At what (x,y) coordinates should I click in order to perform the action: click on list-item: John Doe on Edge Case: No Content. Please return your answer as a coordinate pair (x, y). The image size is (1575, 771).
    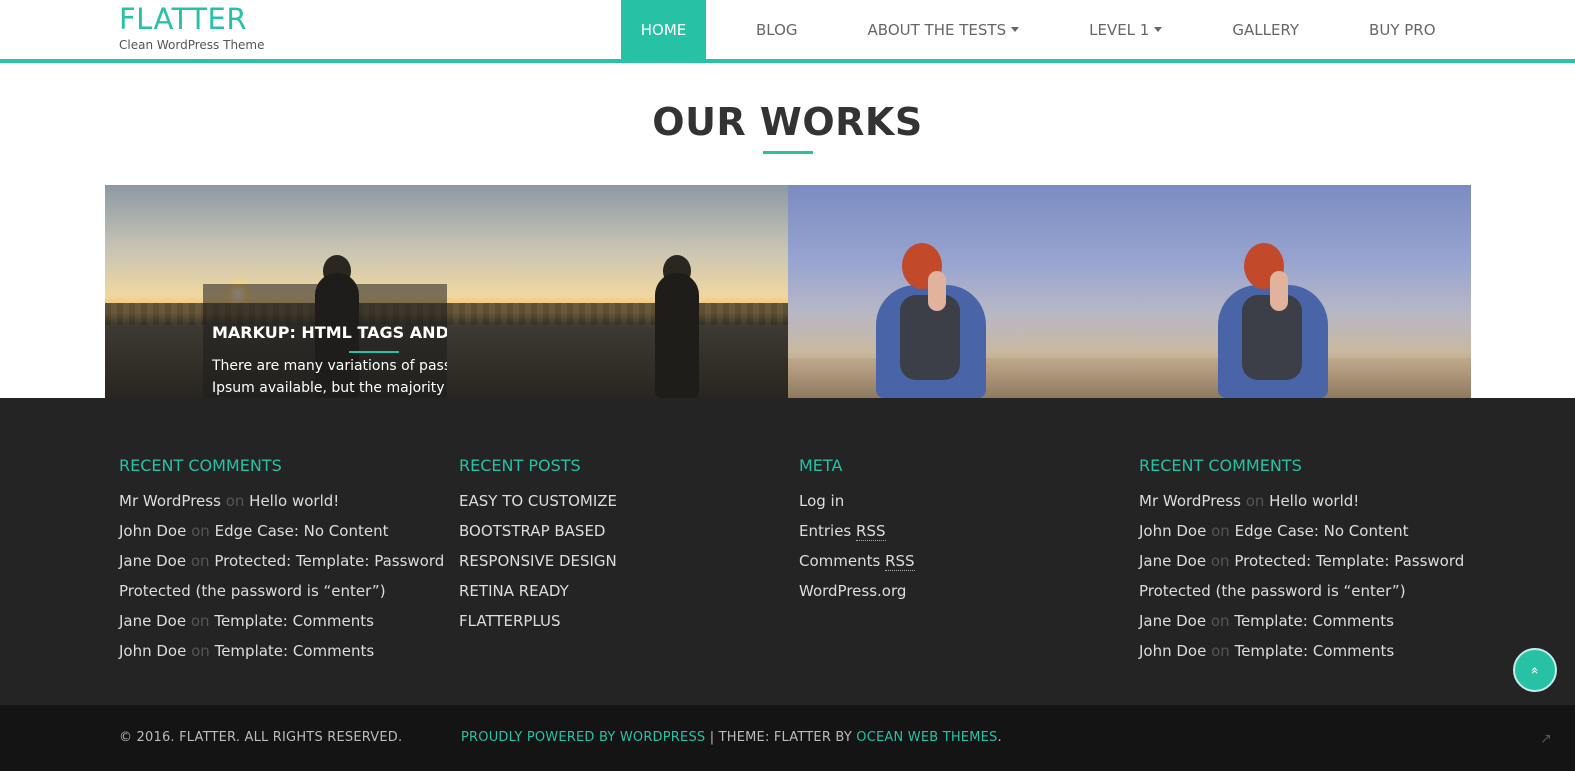
    Looking at the image, I should click on (284, 531).